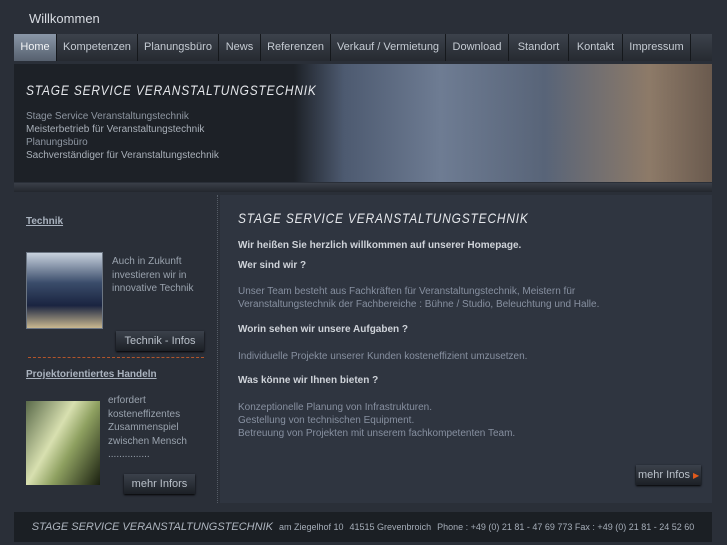 The image size is (727, 545). Describe the element at coordinates (115, 129) in the screenshot. I see `banner-line: Meisterbetrieb für Veranstaltungstechnik` at that location.